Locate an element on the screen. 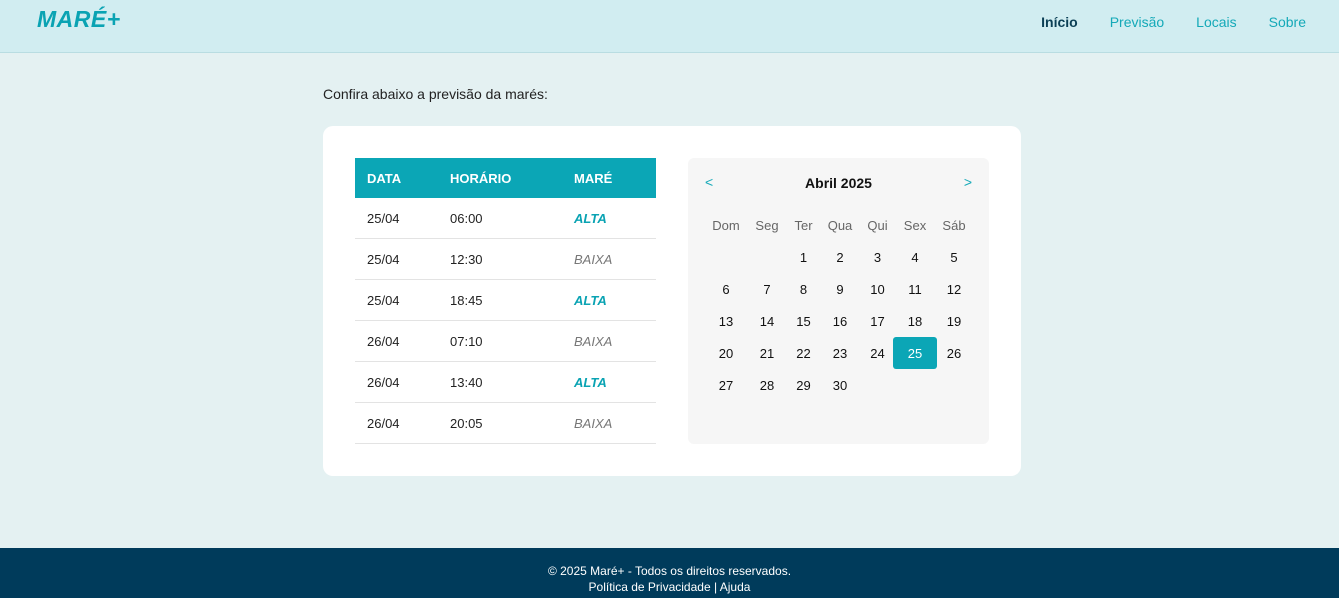  calendar-day: 26 is located at coordinates (954, 353).